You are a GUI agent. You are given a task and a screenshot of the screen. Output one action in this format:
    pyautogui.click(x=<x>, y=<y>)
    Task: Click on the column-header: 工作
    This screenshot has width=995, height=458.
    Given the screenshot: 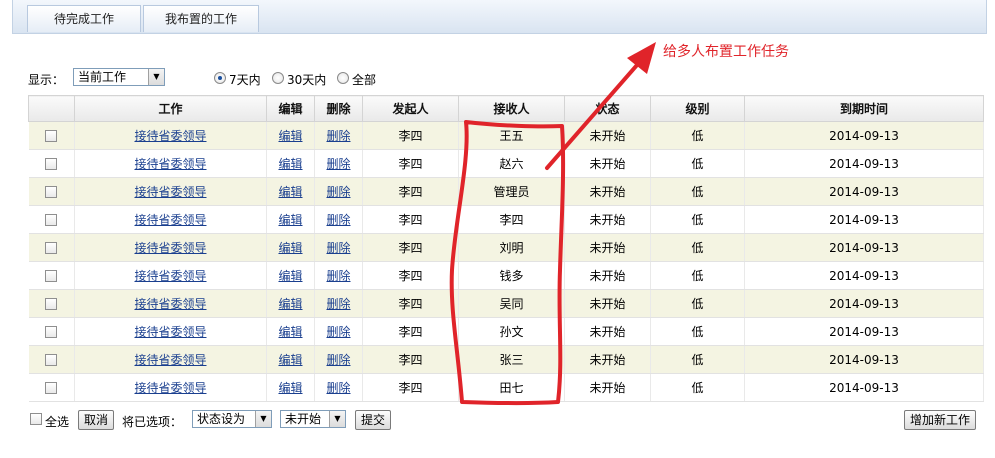 What is the action you would take?
    pyautogui.click(x=170, y=108)
    